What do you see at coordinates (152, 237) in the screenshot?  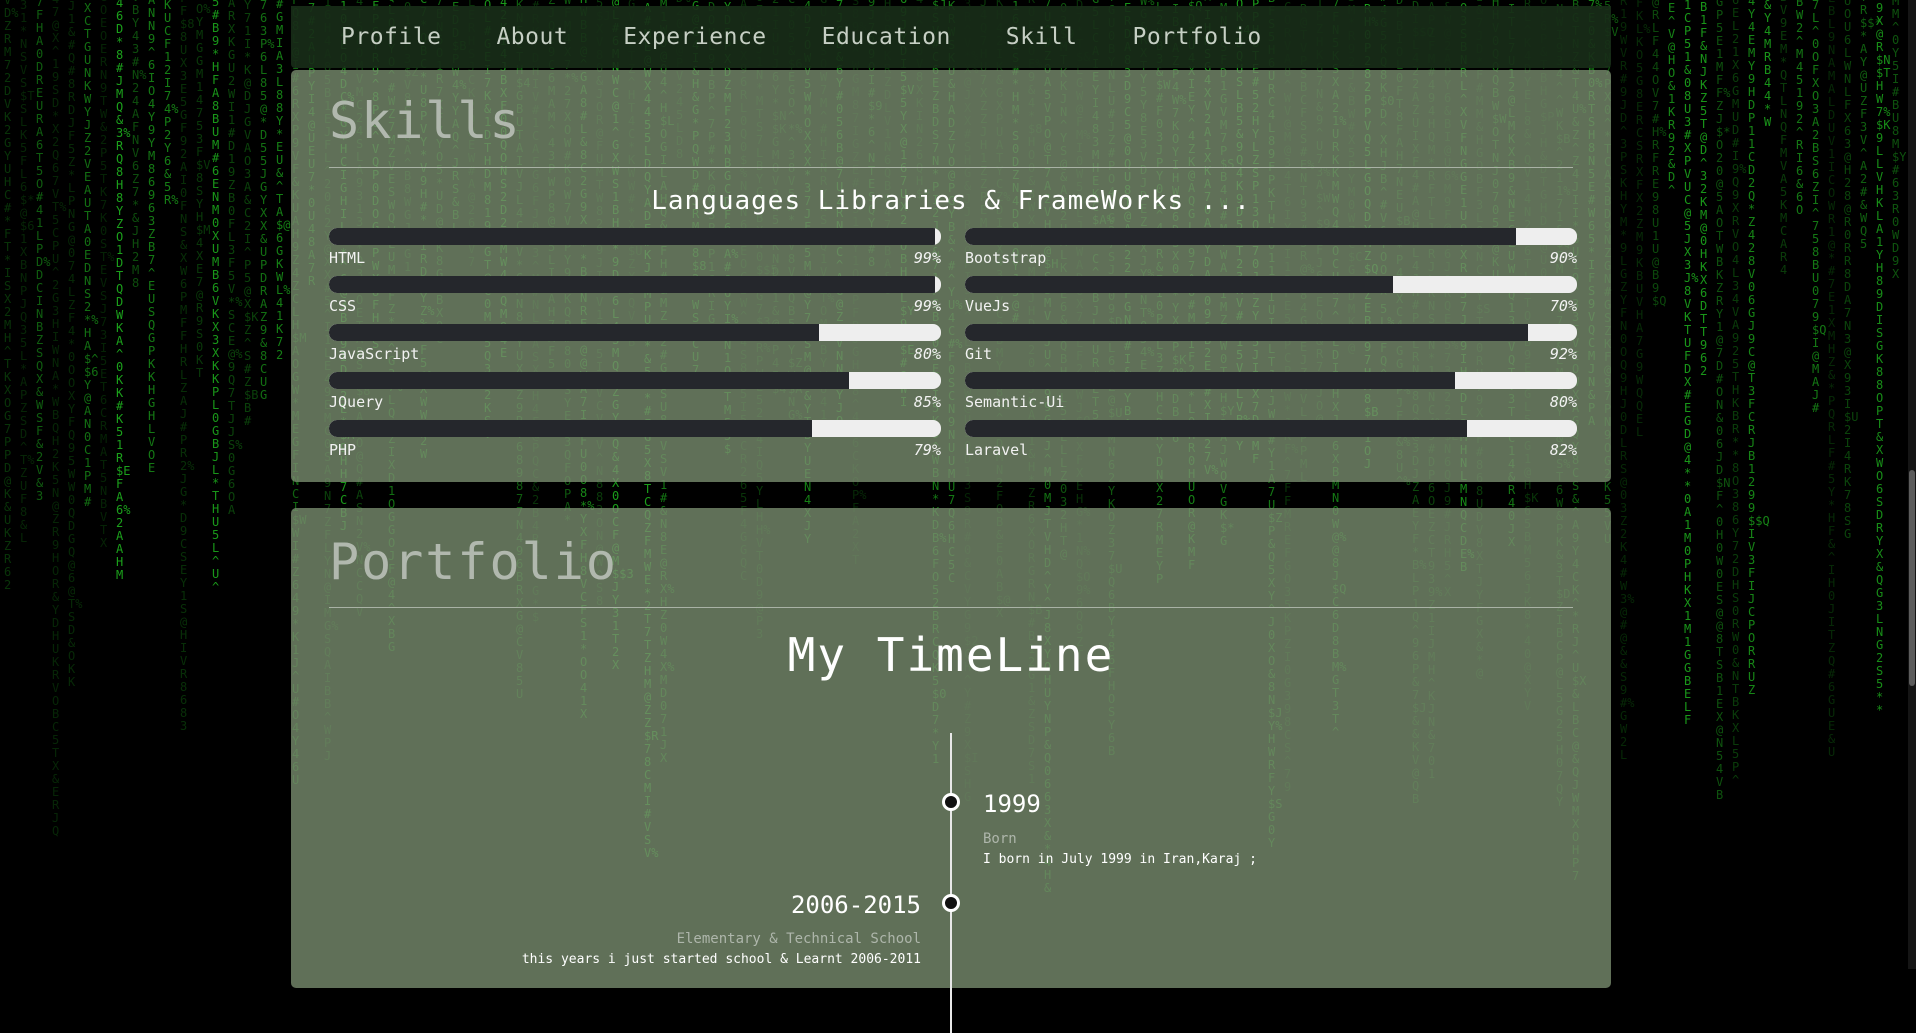 I see `matrix-rain-column: N@#ANN9^6IO4Y9YM86963ZB7^EUSQGPKKHGHLVOE` at bounding box center [152, 237].